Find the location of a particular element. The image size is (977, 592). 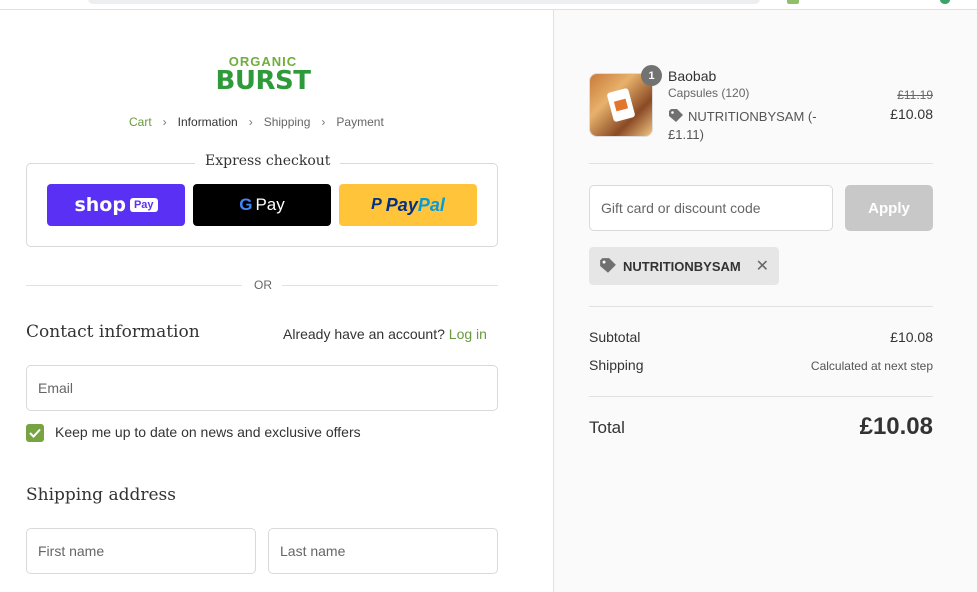

google-pay-button: G Pay is located at coordinates (262, 205).